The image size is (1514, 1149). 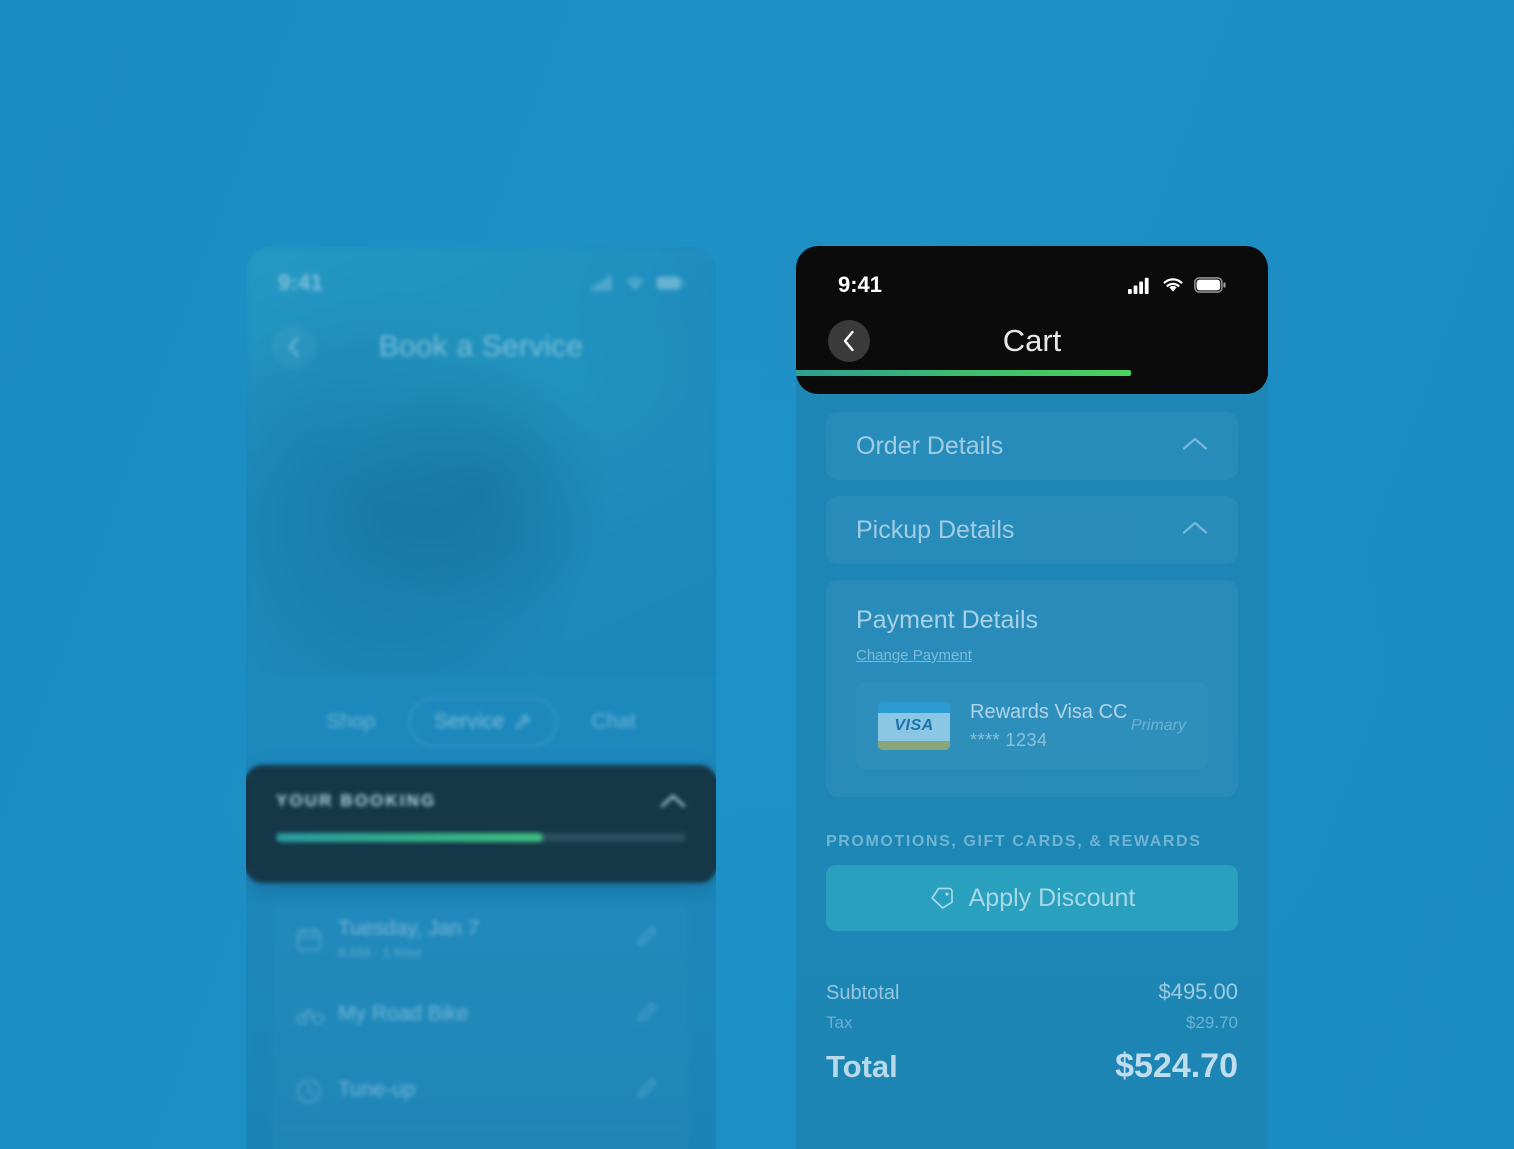 What do you see at coordinates (317, 1091) in the screenshot?
I see `clock-icon` at bounding box center [317, 1091].